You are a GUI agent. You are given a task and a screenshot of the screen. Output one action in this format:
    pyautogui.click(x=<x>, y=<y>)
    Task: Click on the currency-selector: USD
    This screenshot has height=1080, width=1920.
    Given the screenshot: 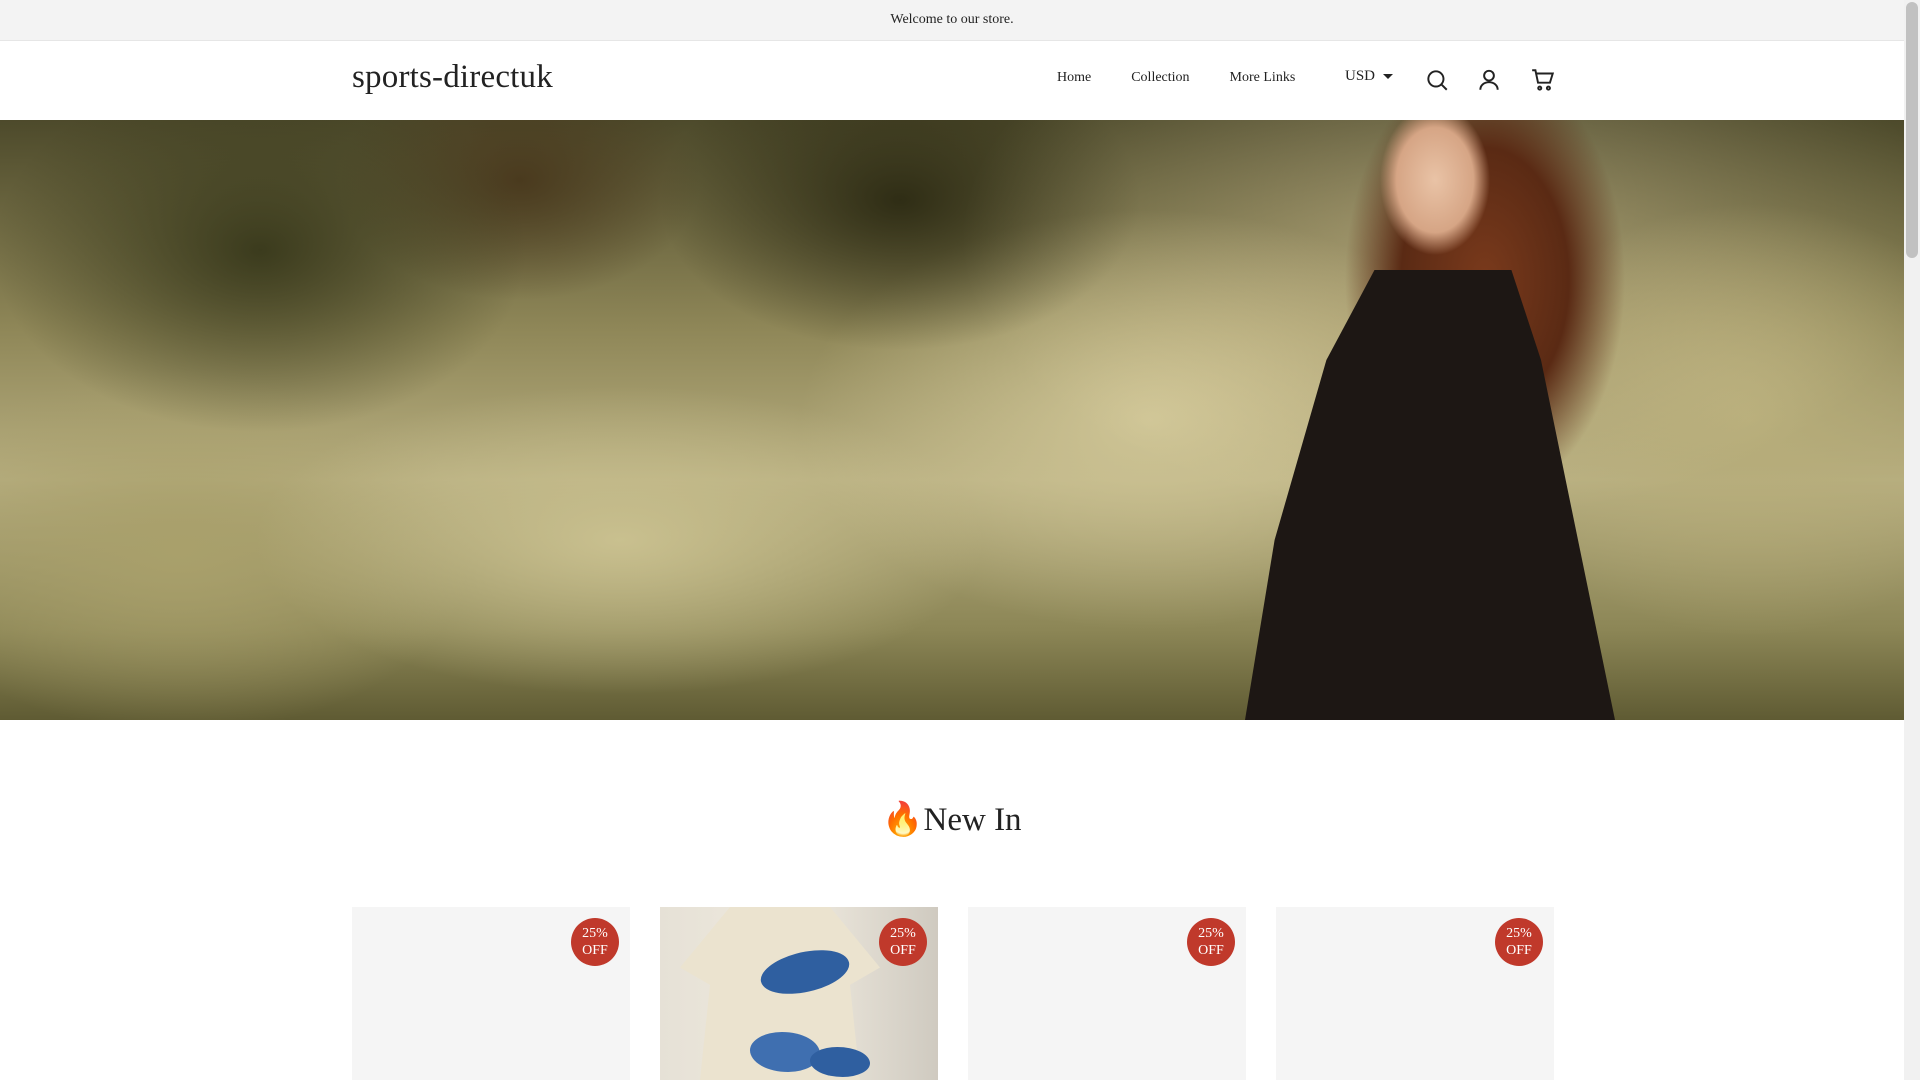 What is the action you would take?
    pyautogui.click(x=1369, y=76)
    